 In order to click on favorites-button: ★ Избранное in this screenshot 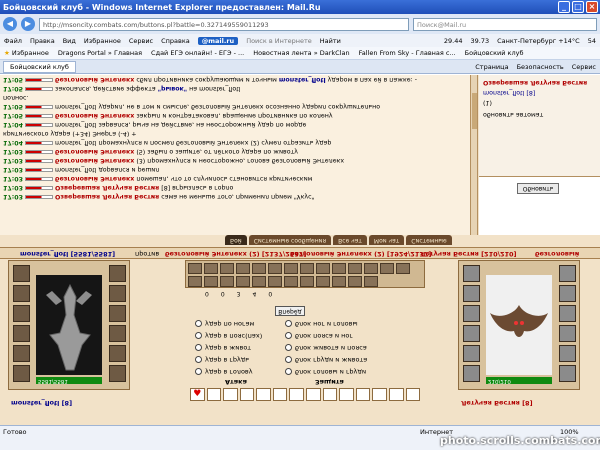, I will do `click(26, 53)`.